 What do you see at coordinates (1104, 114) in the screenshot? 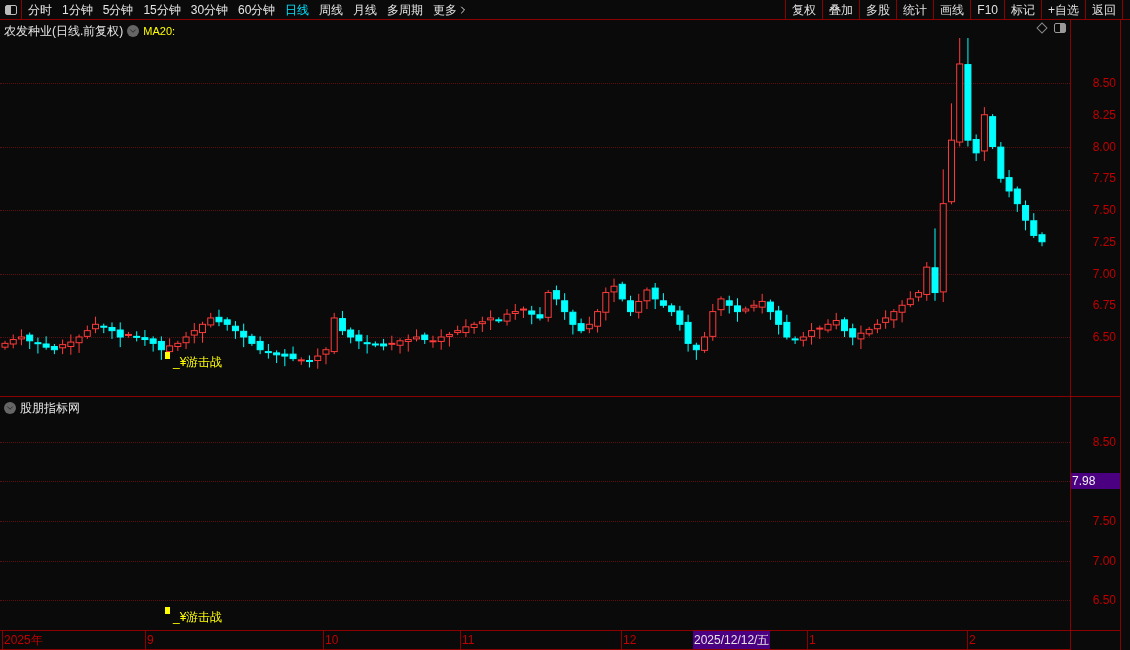
I see `price-axis-label: 8.25` at bounding box center [1104, 114].